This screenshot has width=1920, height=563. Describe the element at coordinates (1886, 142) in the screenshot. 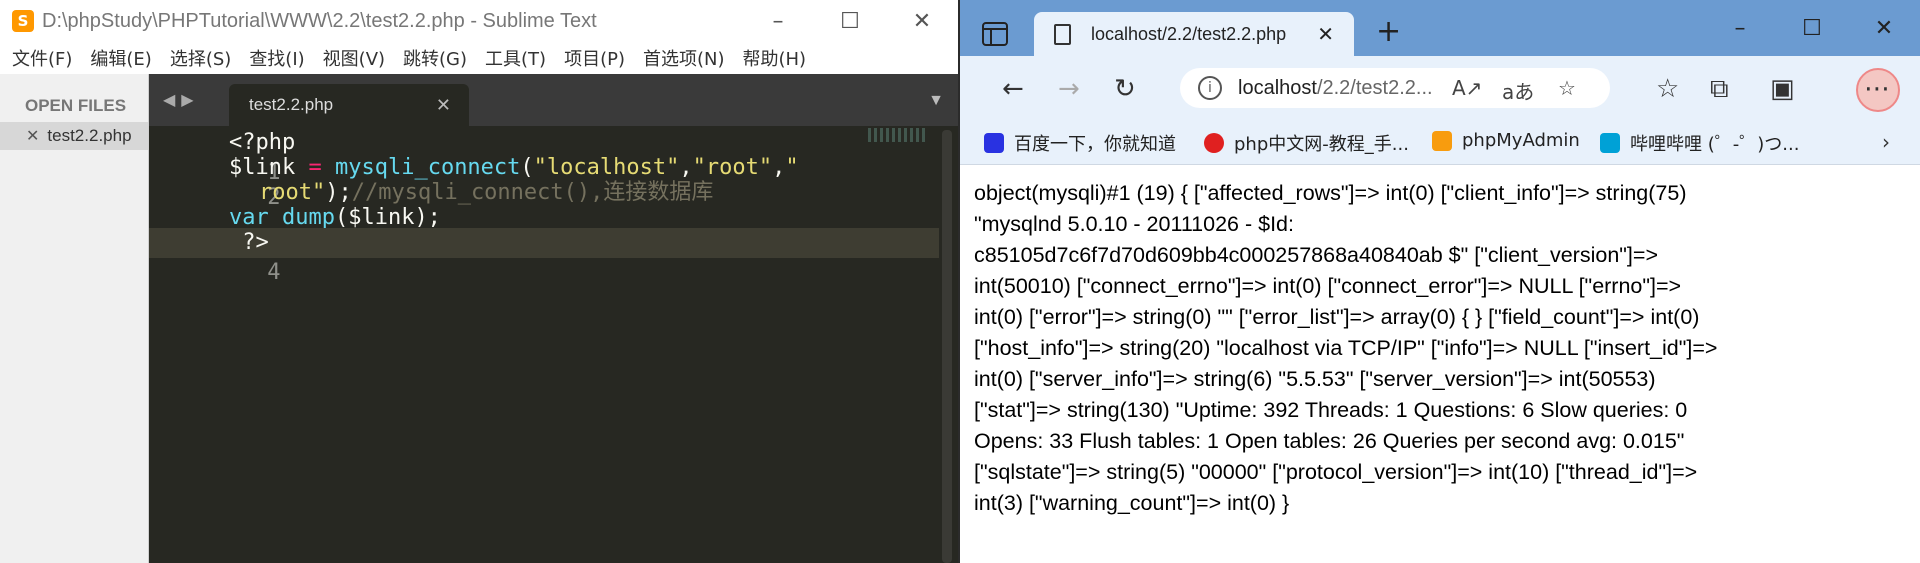

I see `chevron-right-icon: ›` at that location.